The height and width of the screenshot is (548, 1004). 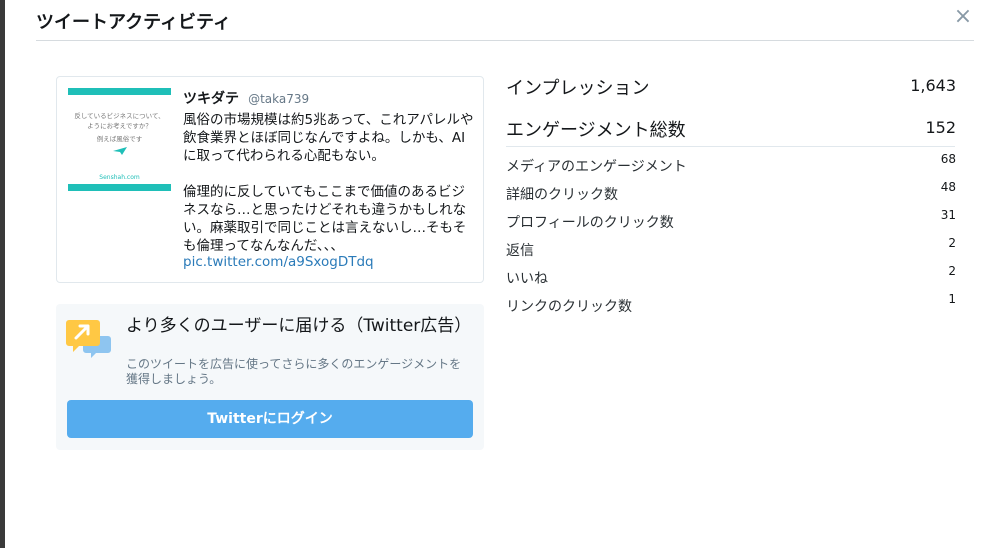 I want to click on modal-title: ツイートアクティビティ, so click(x=133, y=22).